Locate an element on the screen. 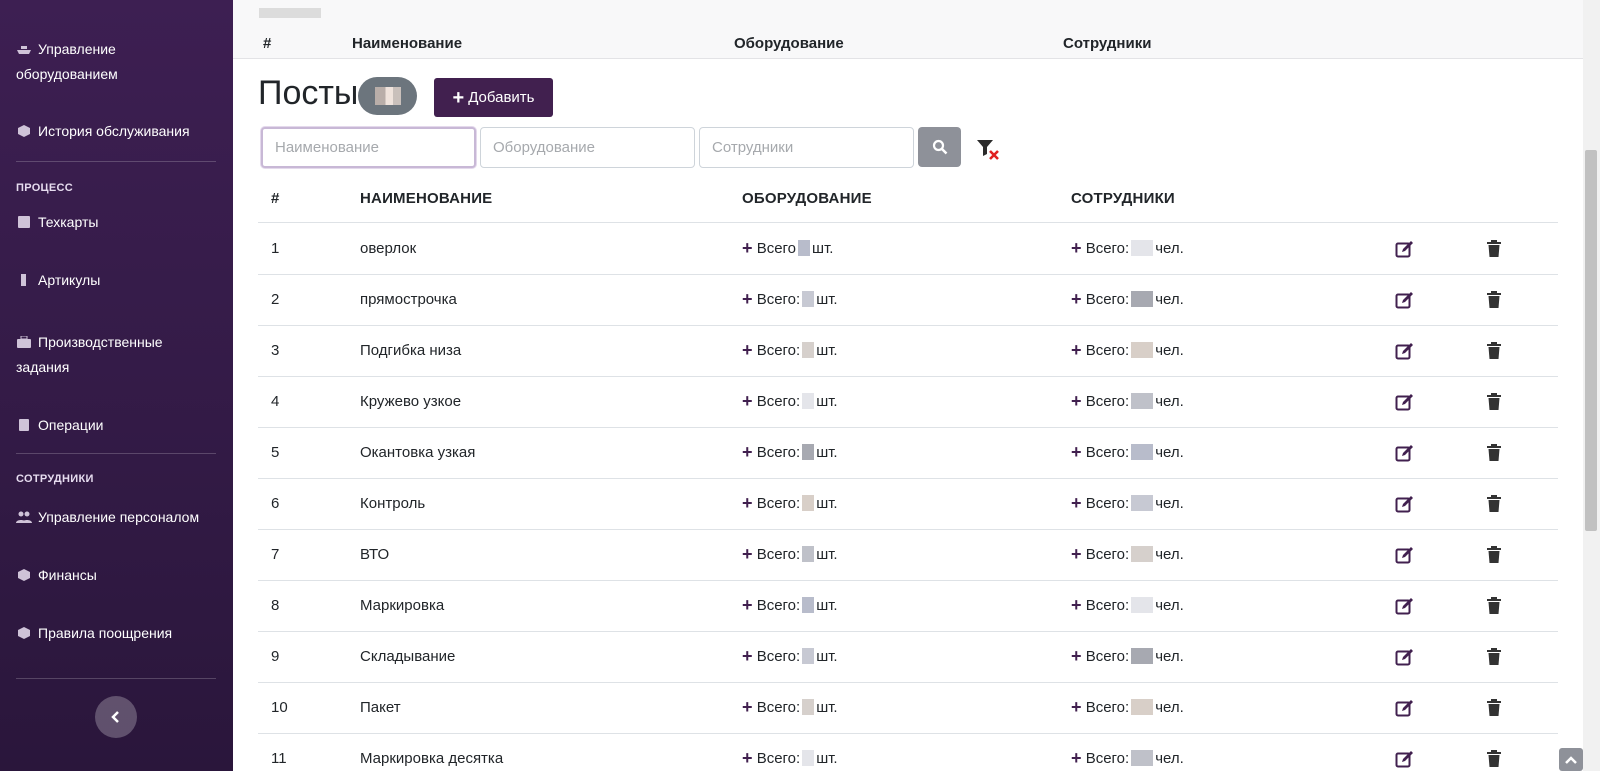 This screenshot has height=771, width=1600. chevron-up-icon is located at coordinates (1571, 759).